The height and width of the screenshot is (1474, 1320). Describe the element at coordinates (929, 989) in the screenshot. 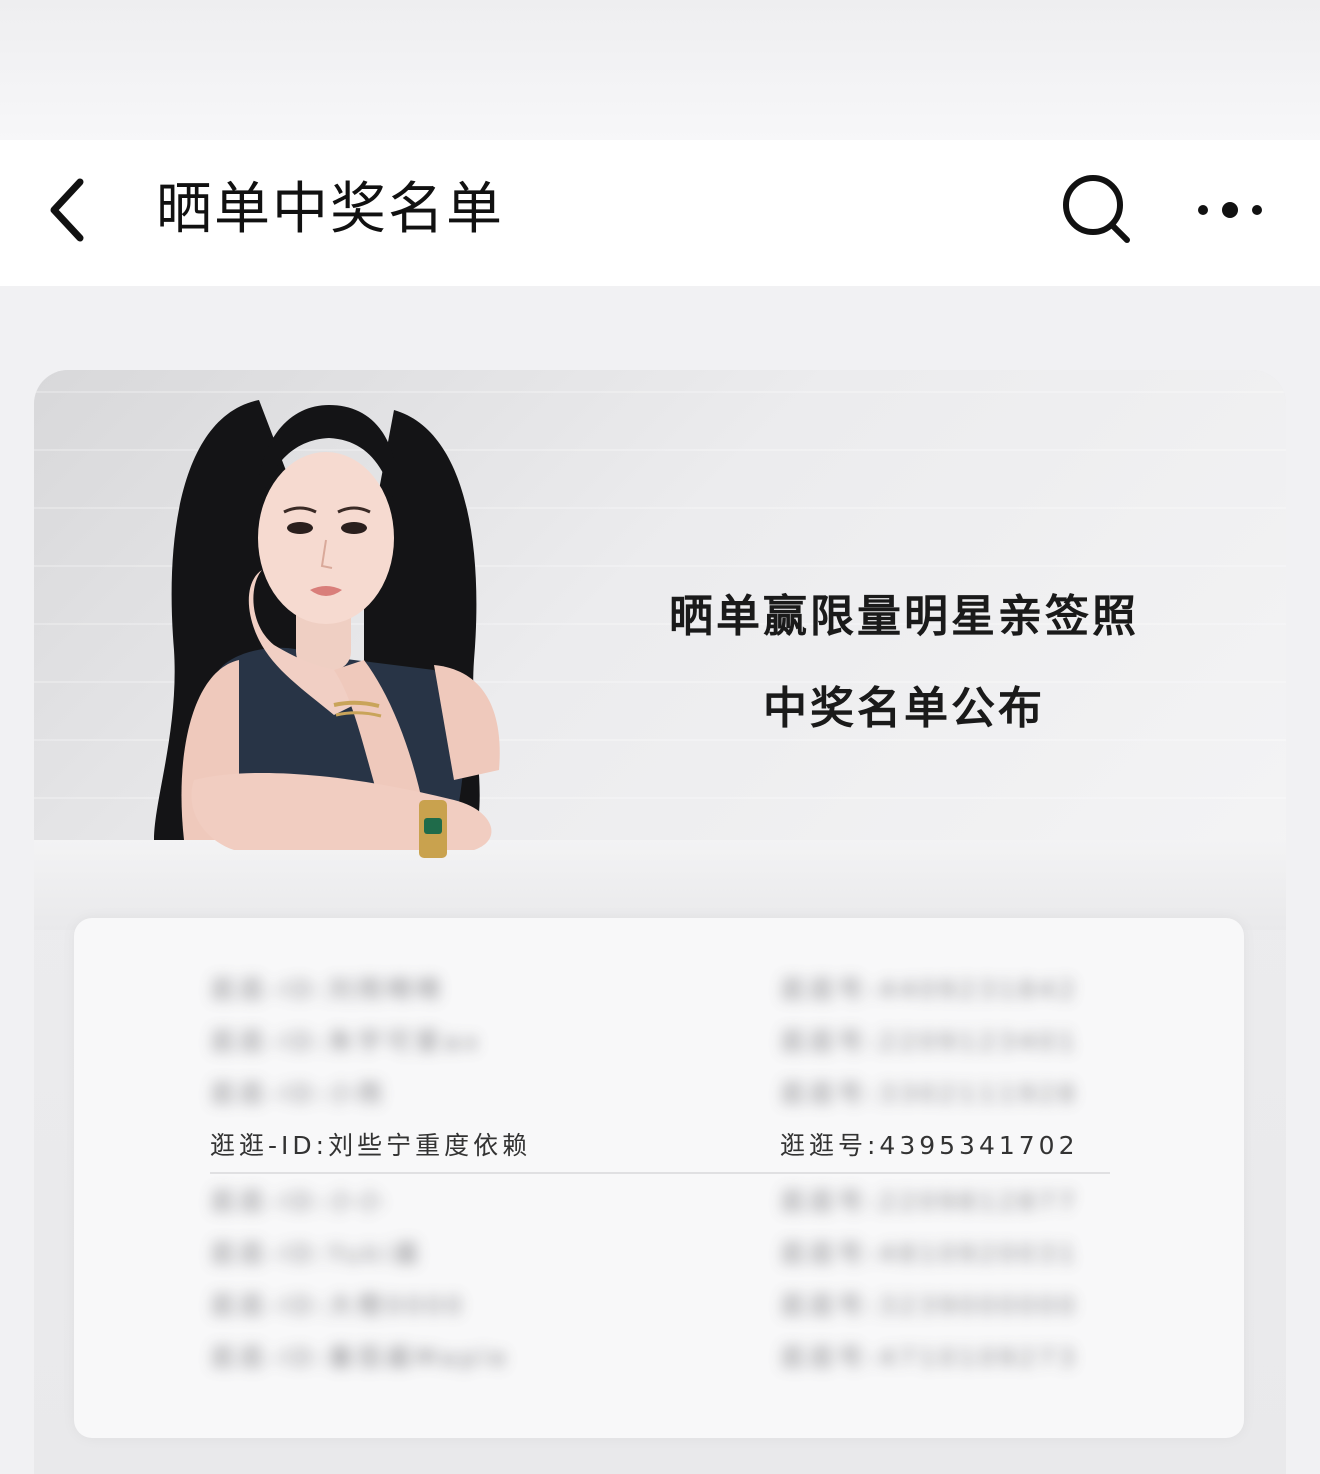

I see `winner-number: 逛逛号:4409231842` at that location.